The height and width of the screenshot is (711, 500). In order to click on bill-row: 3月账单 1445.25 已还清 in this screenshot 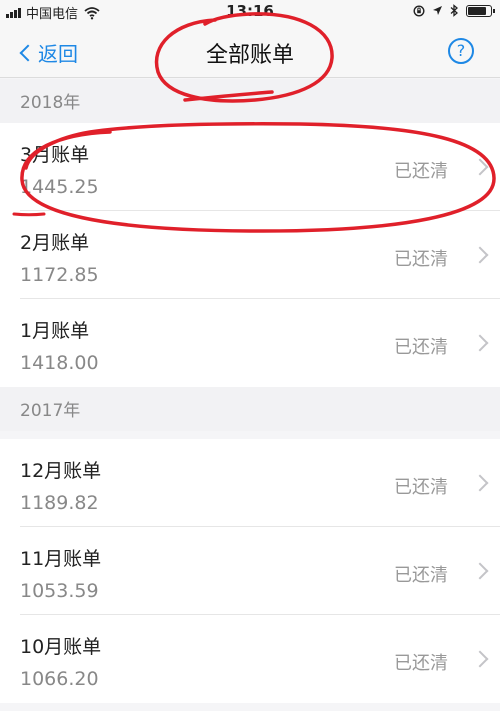, I will do `click(250, 167)`.